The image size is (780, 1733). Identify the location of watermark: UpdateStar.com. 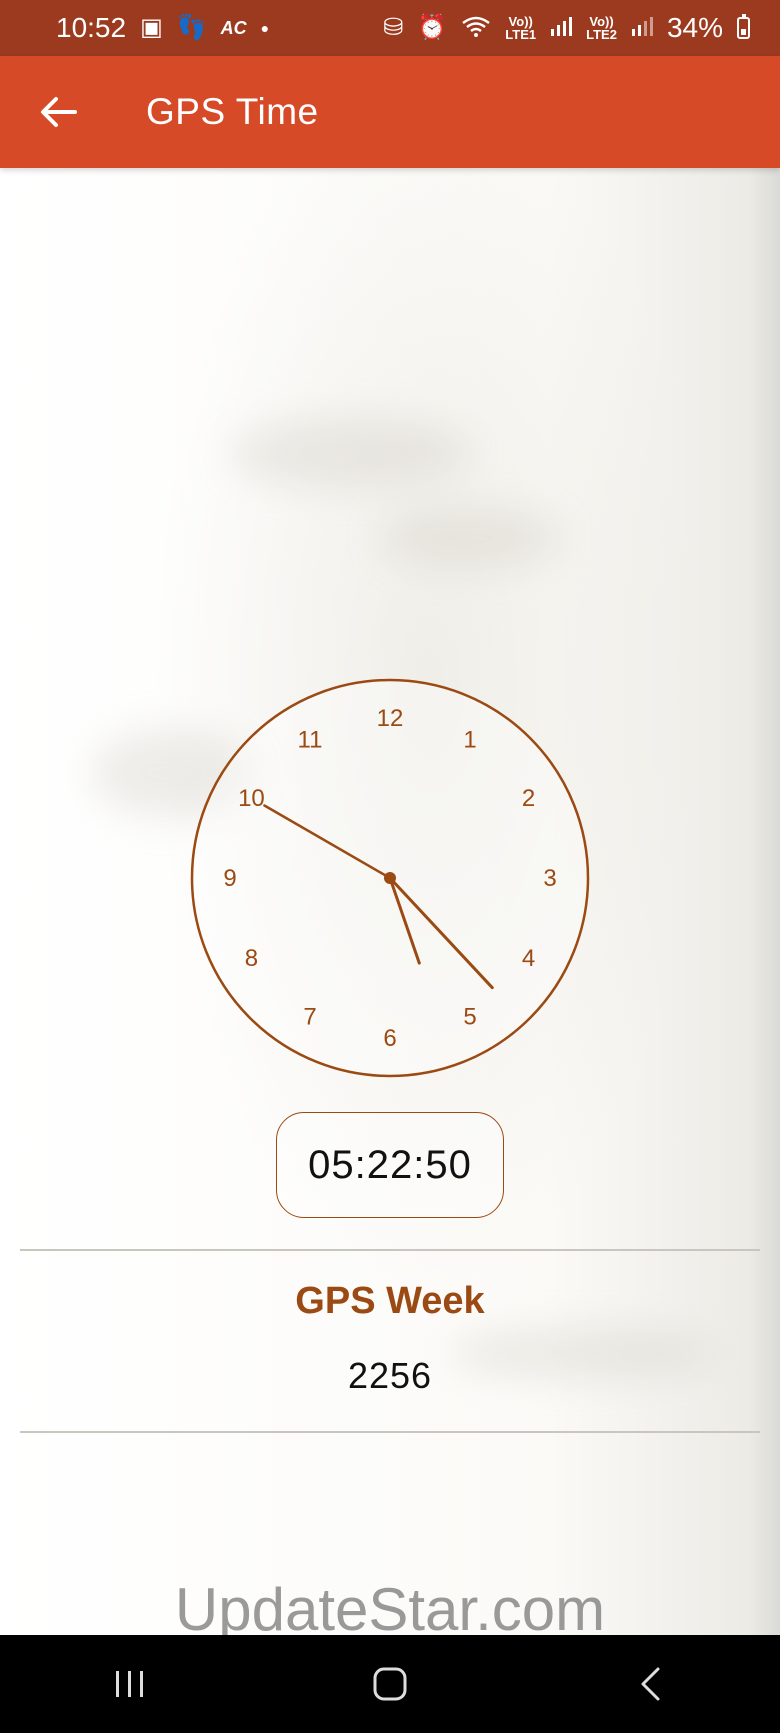
(390, 1609).